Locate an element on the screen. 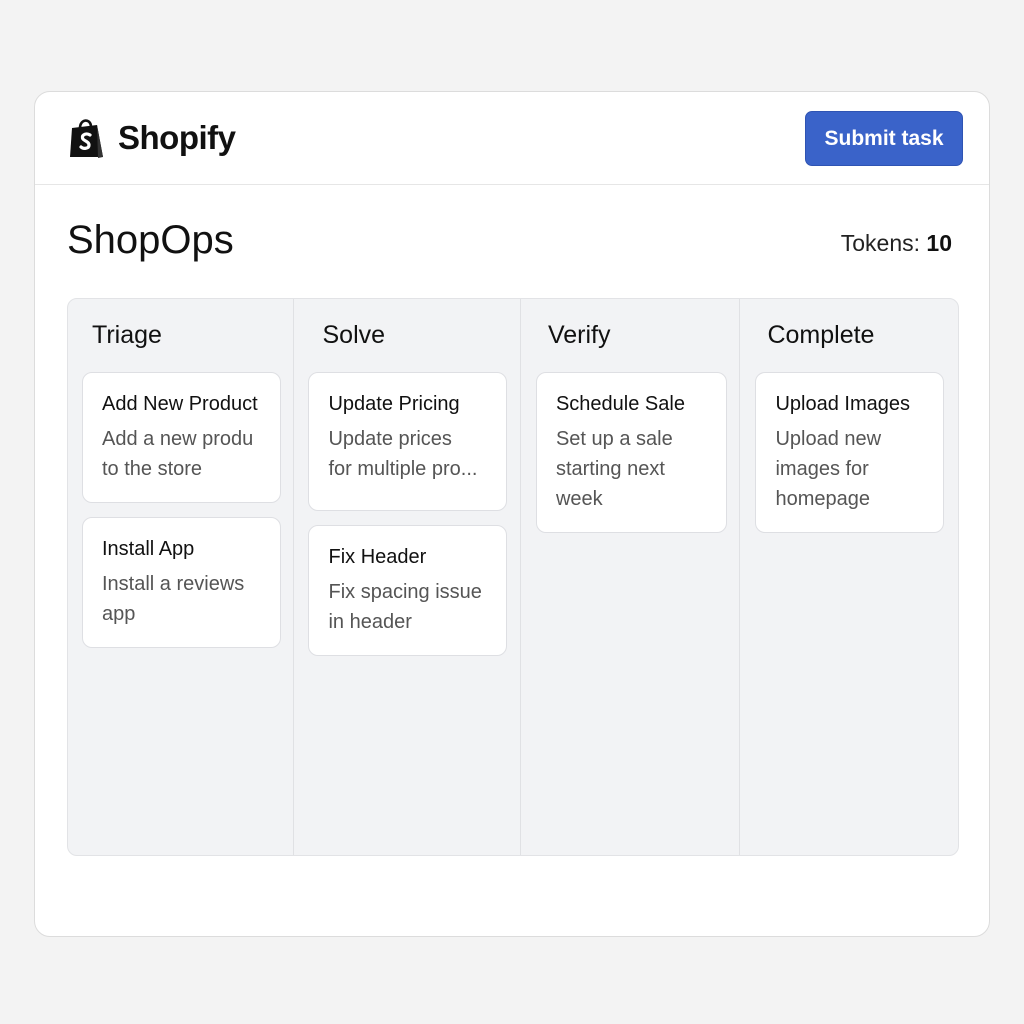 The width and height of the screenshot is (1024, 1024). tokens-counter: Tokens: 10 is located at coordinates (896, 243).